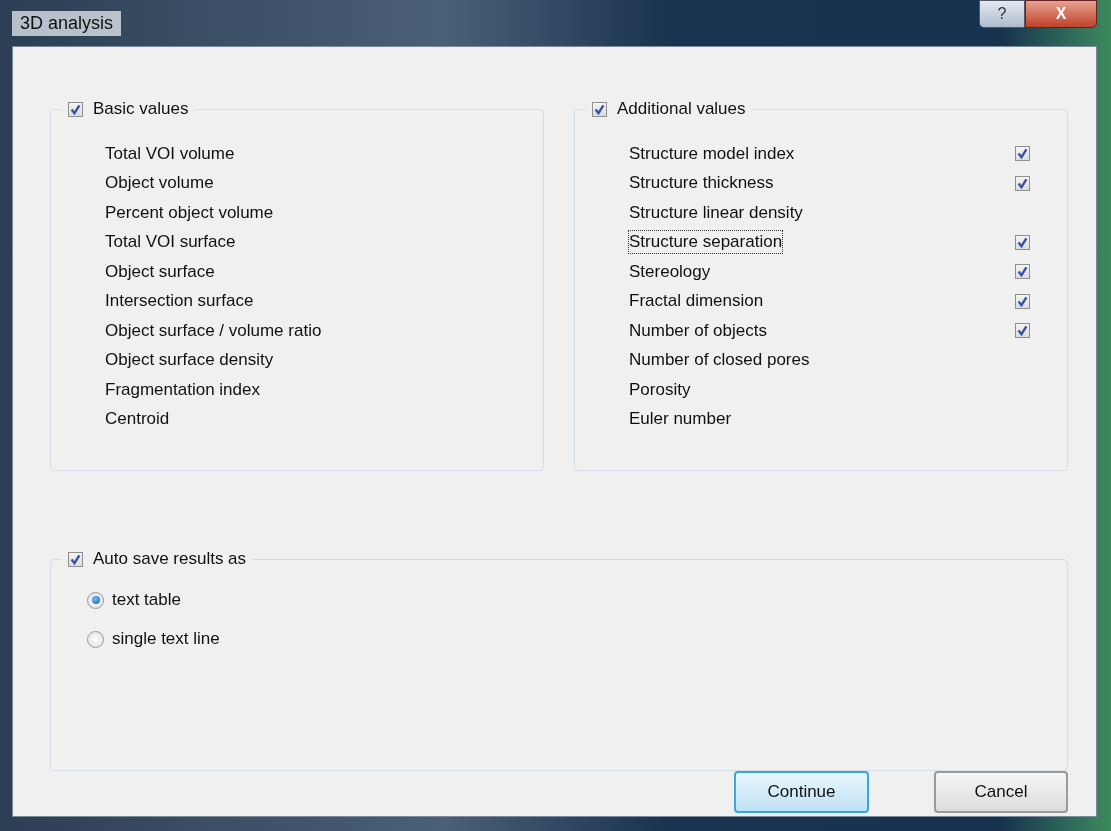  What do you see at coordinates (159, 183) in the screenshot?
I see `value-label: Object volume` at bounding box center [159, 183].